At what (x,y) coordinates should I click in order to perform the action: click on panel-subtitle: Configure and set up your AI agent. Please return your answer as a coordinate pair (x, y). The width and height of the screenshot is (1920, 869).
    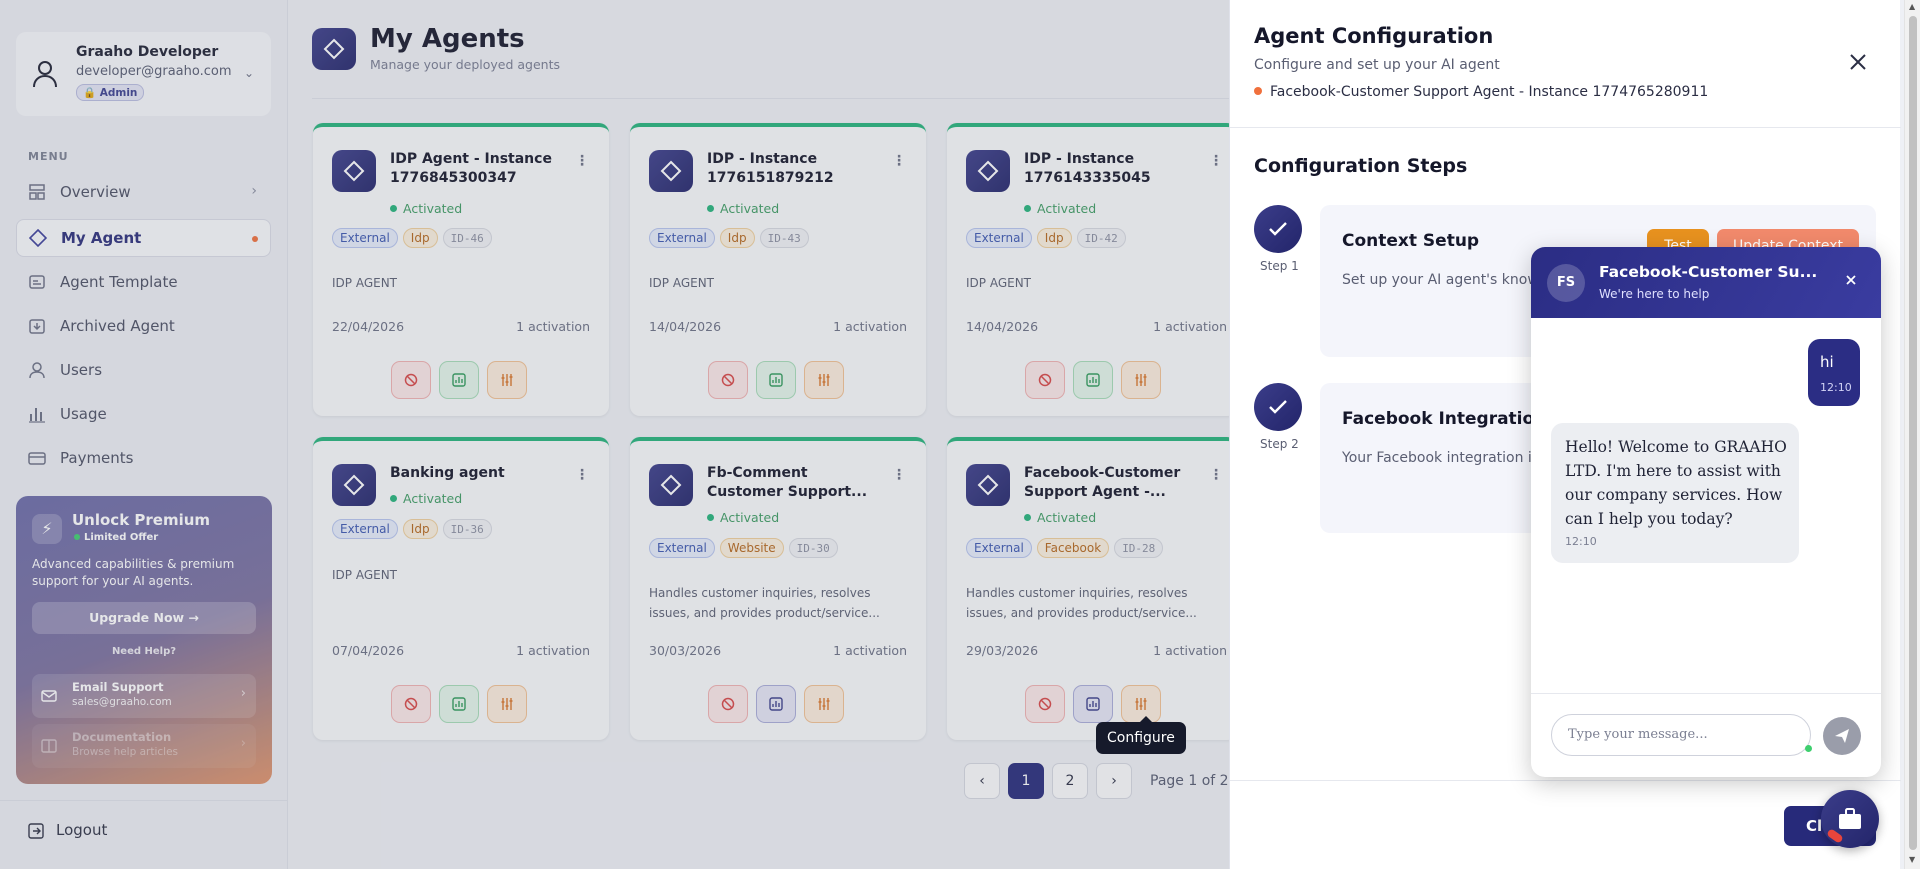
    Looking at the image, I should click on (1377, 65).